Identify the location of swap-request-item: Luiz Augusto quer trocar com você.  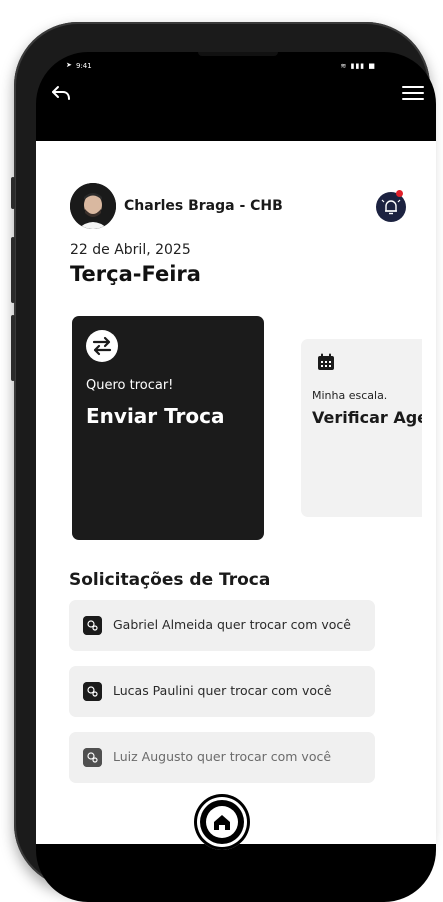
(222, 757).